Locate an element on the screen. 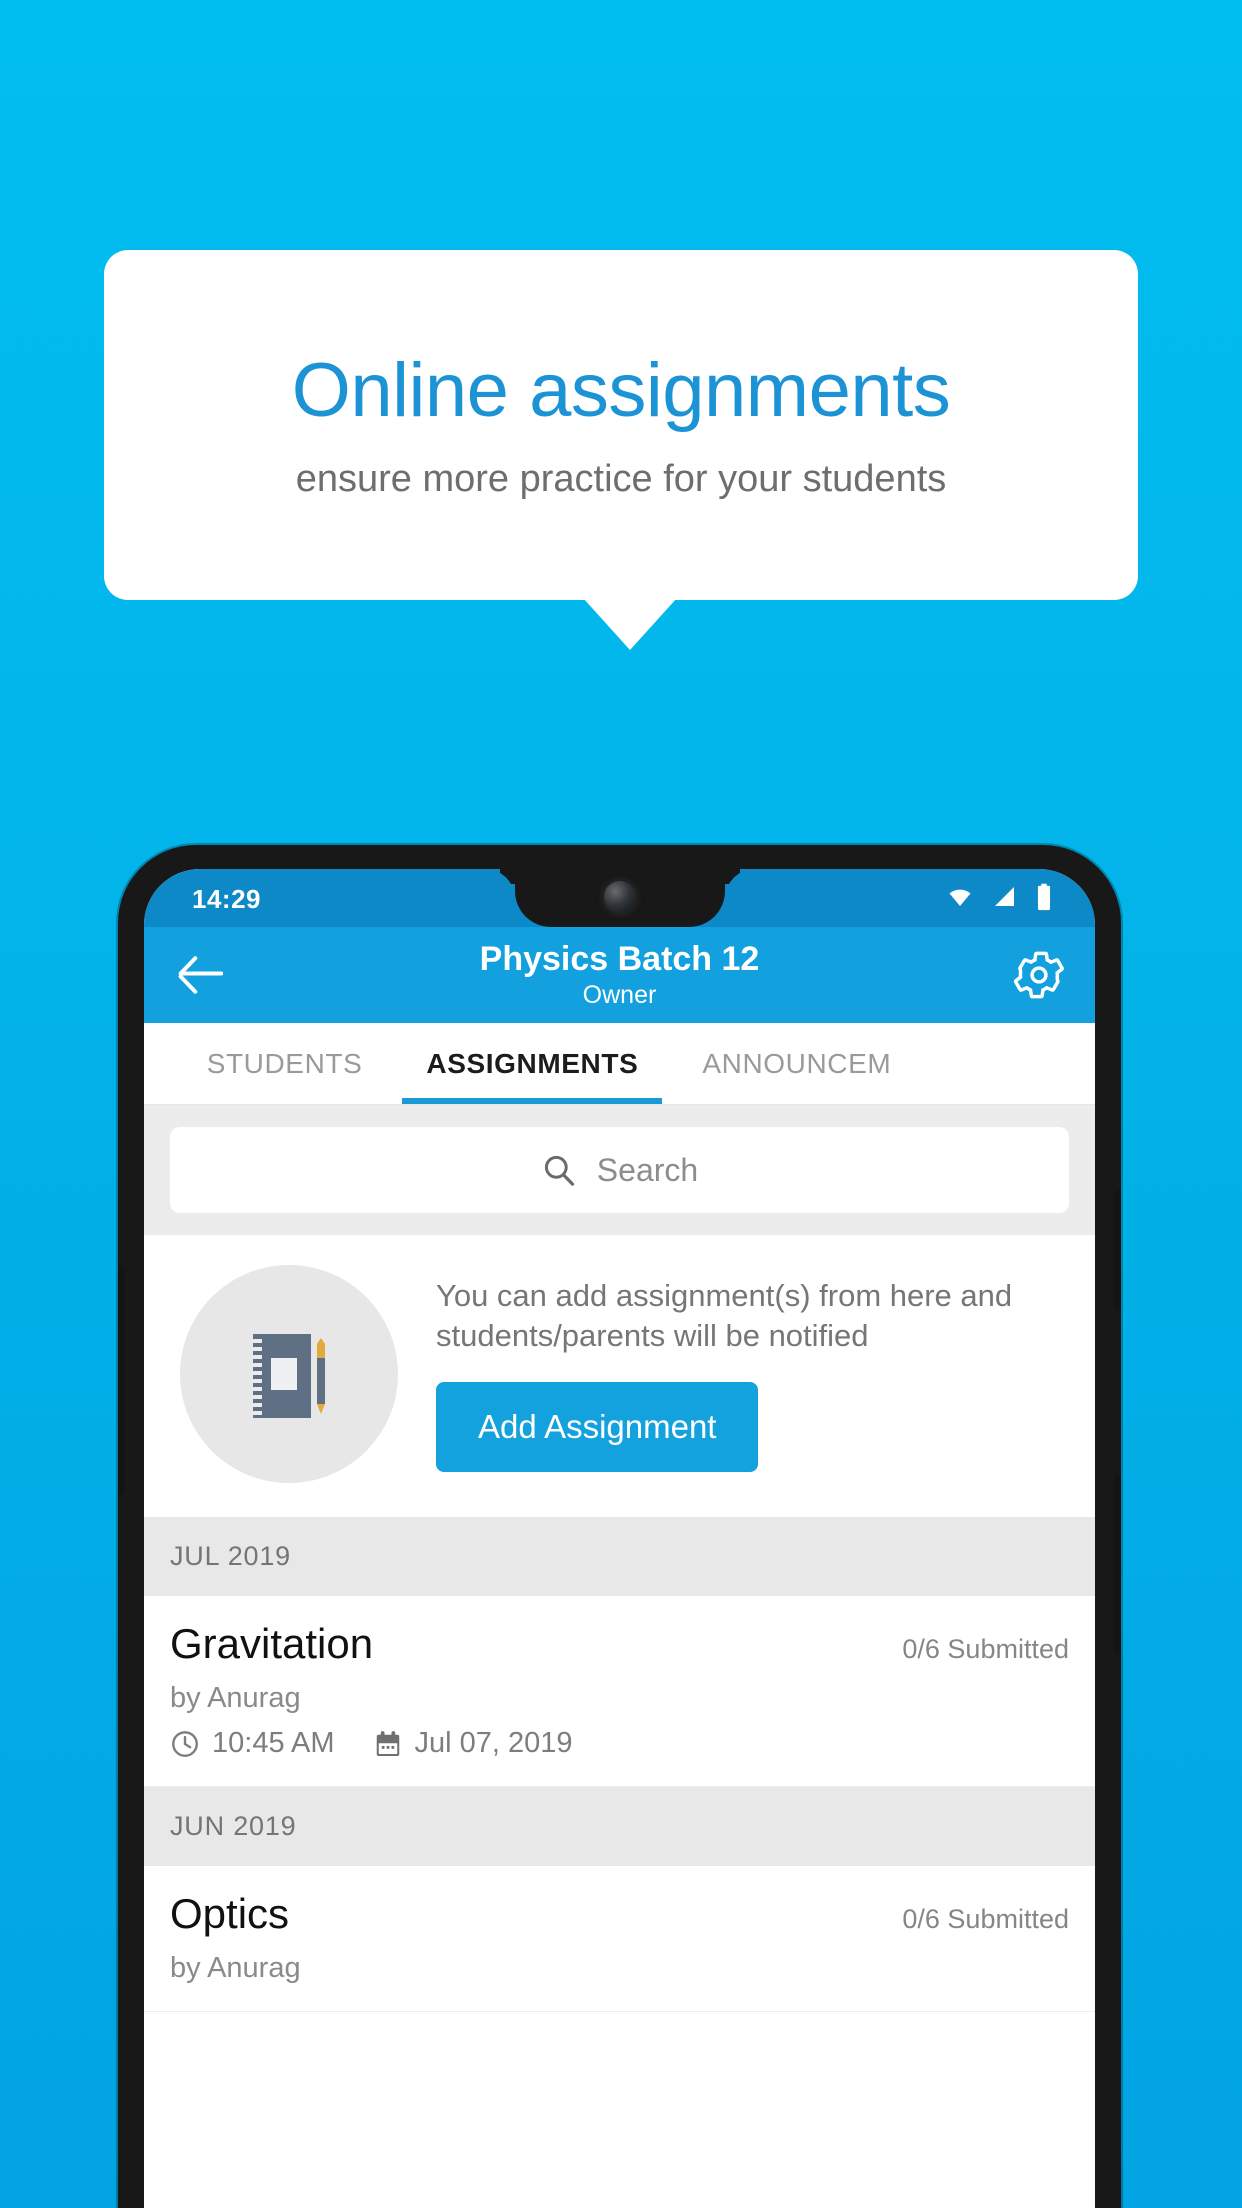 The width and height of the screenshot is (1242, 2208). page-subtitle: Owner is located at coordinates (619, 995).